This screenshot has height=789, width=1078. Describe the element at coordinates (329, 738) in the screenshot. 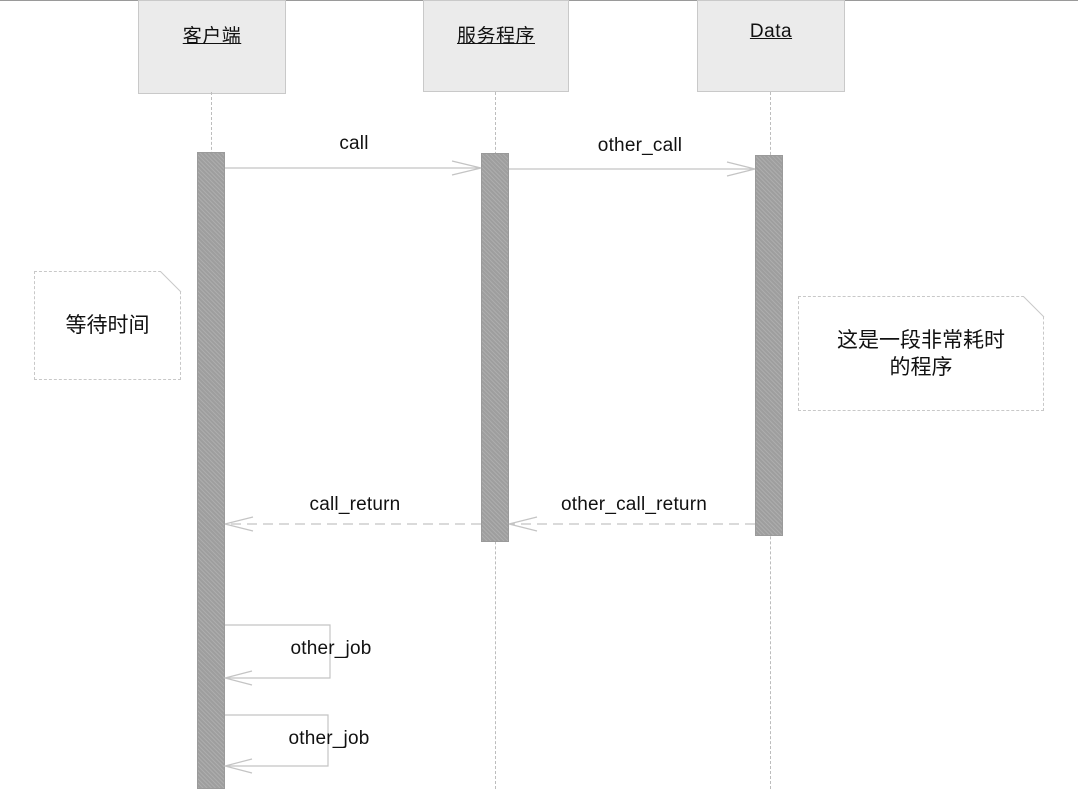

I see `message-other-job-2-label: other_job` at that location.